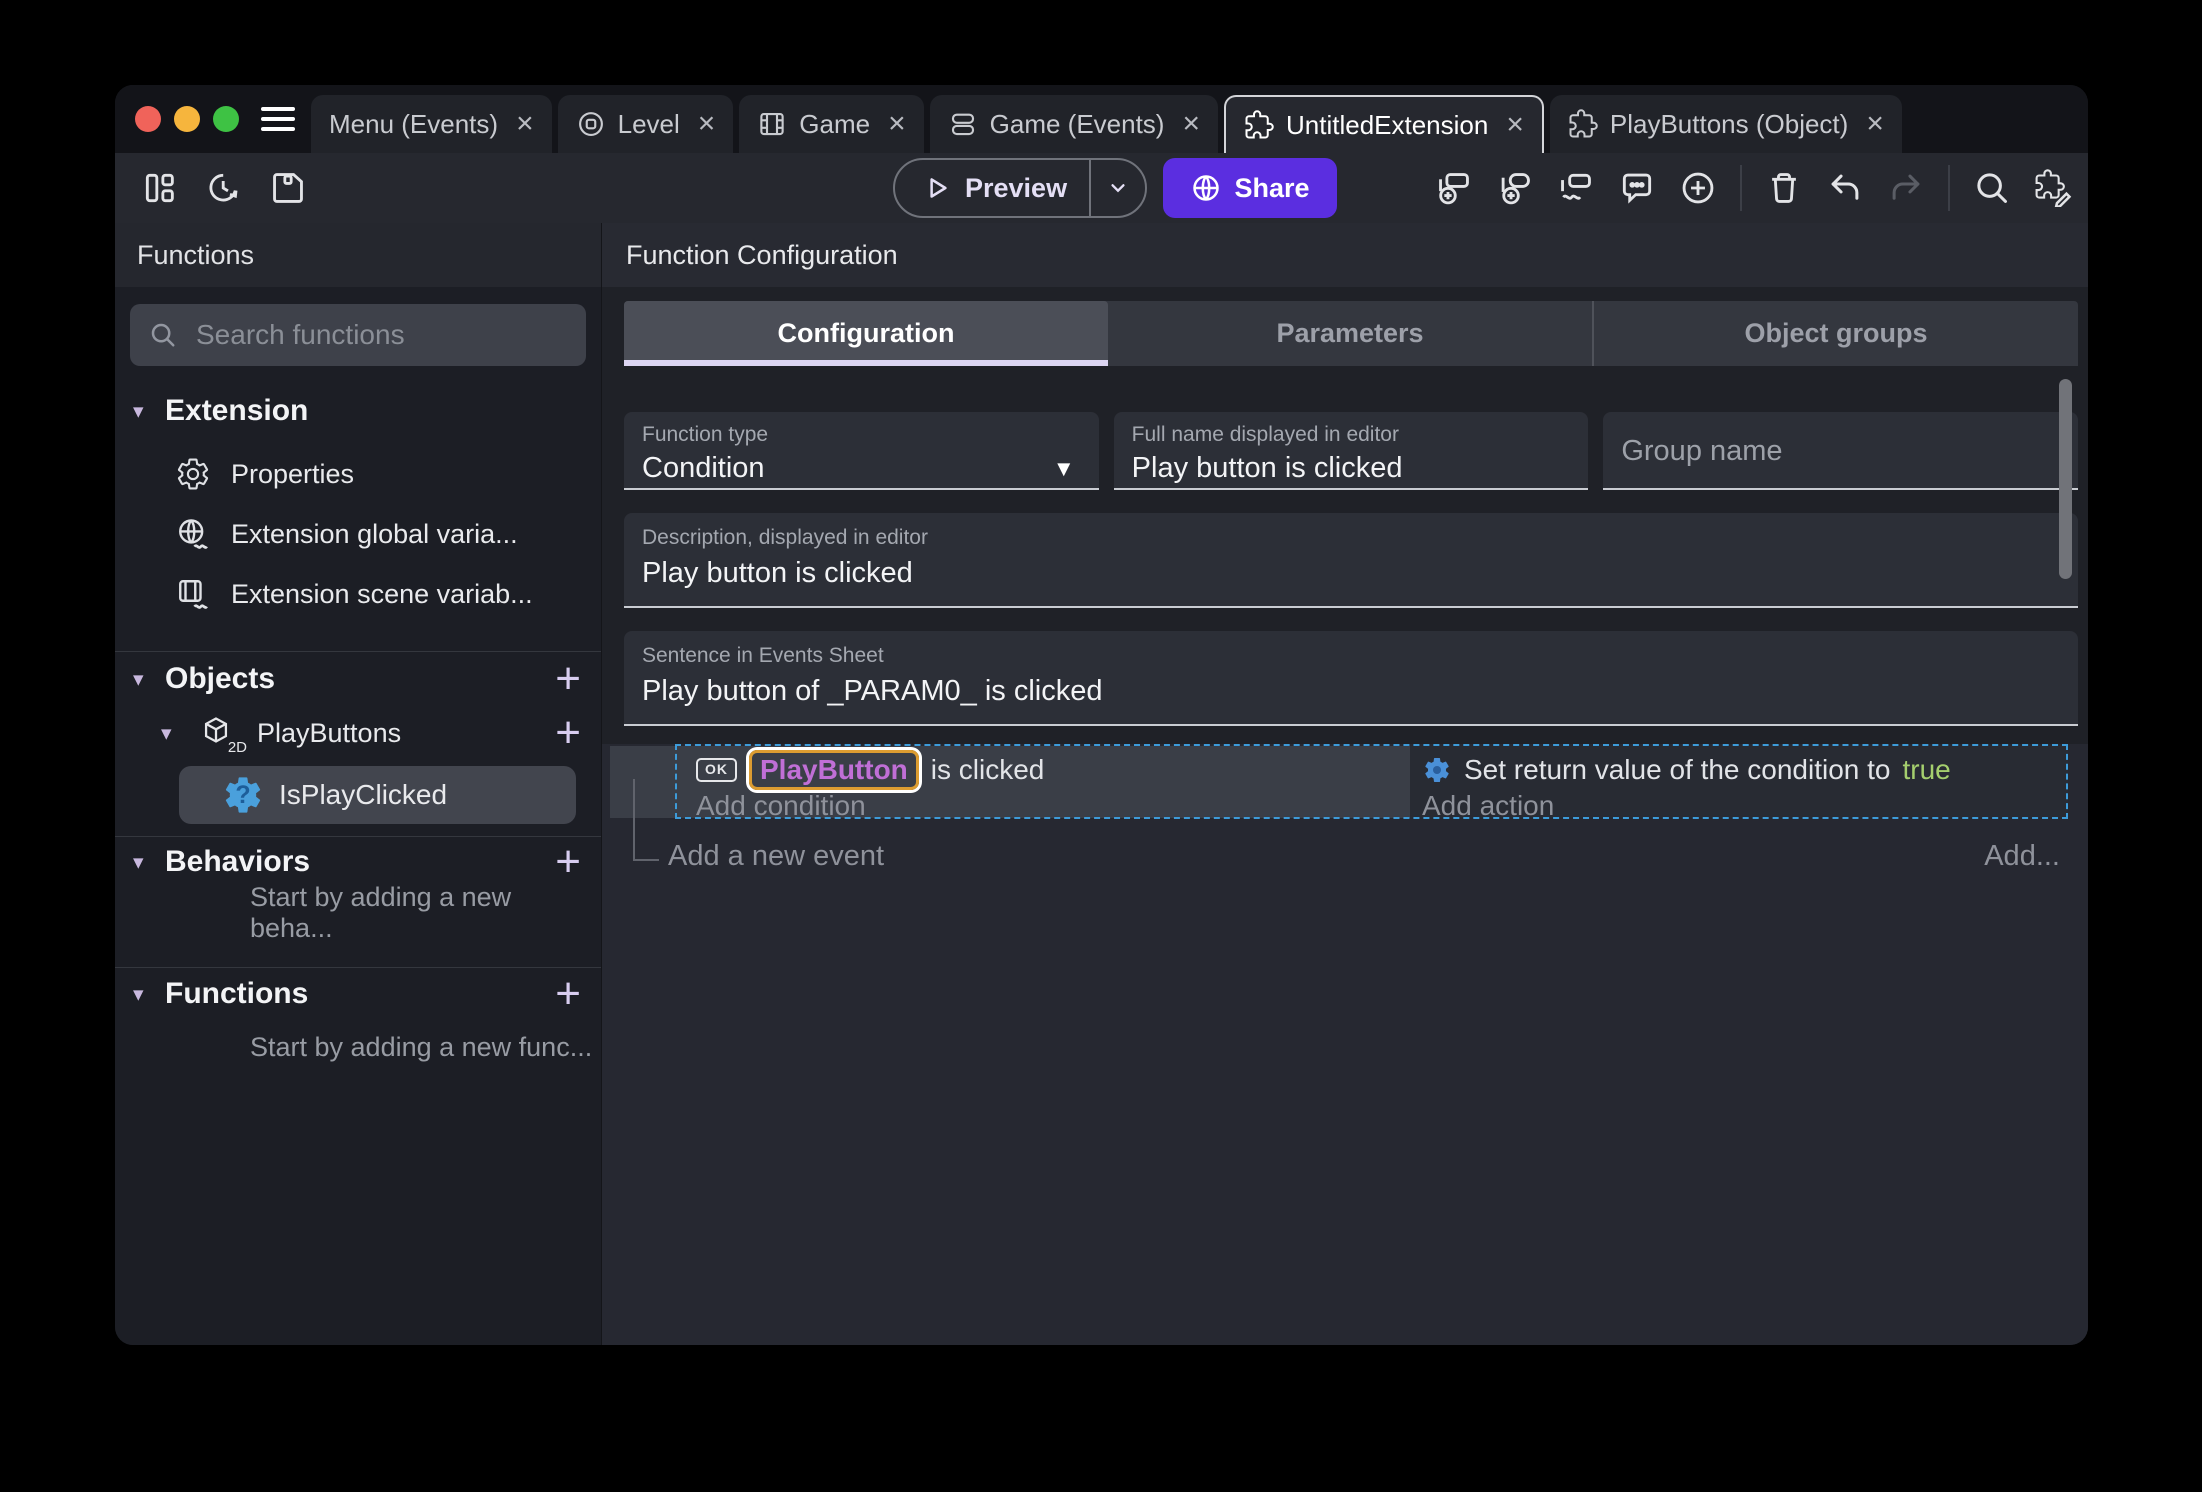  I want to click on add-behavior-button: +, so click(568, 862).